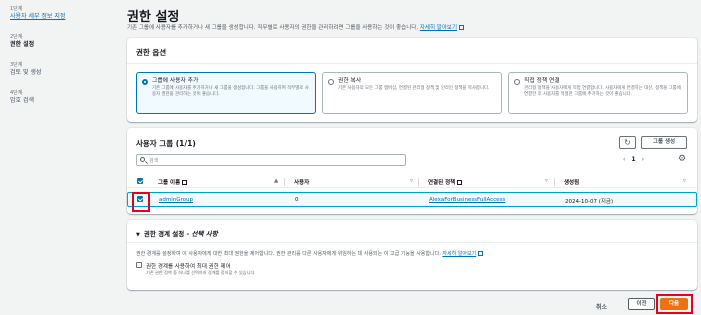 The height and width of the screenshot is (315, 701). What do you see at coordinates (167, 234) in the screenshot?
I see `boundary-title: 권한 경계 설정 -` at bounding box center [167, 234].